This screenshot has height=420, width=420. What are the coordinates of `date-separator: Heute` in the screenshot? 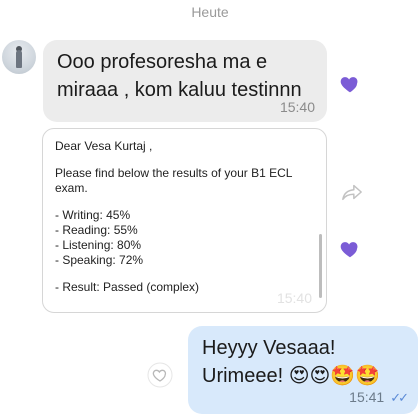 It's located at (210, 12).